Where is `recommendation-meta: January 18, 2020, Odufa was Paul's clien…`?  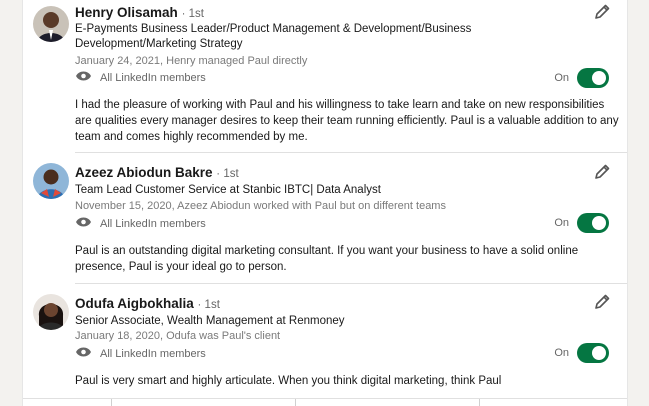
recommendation-meta: January 18, 2020, Odufa was Paul's clien… is located at coordinates (178, 336).